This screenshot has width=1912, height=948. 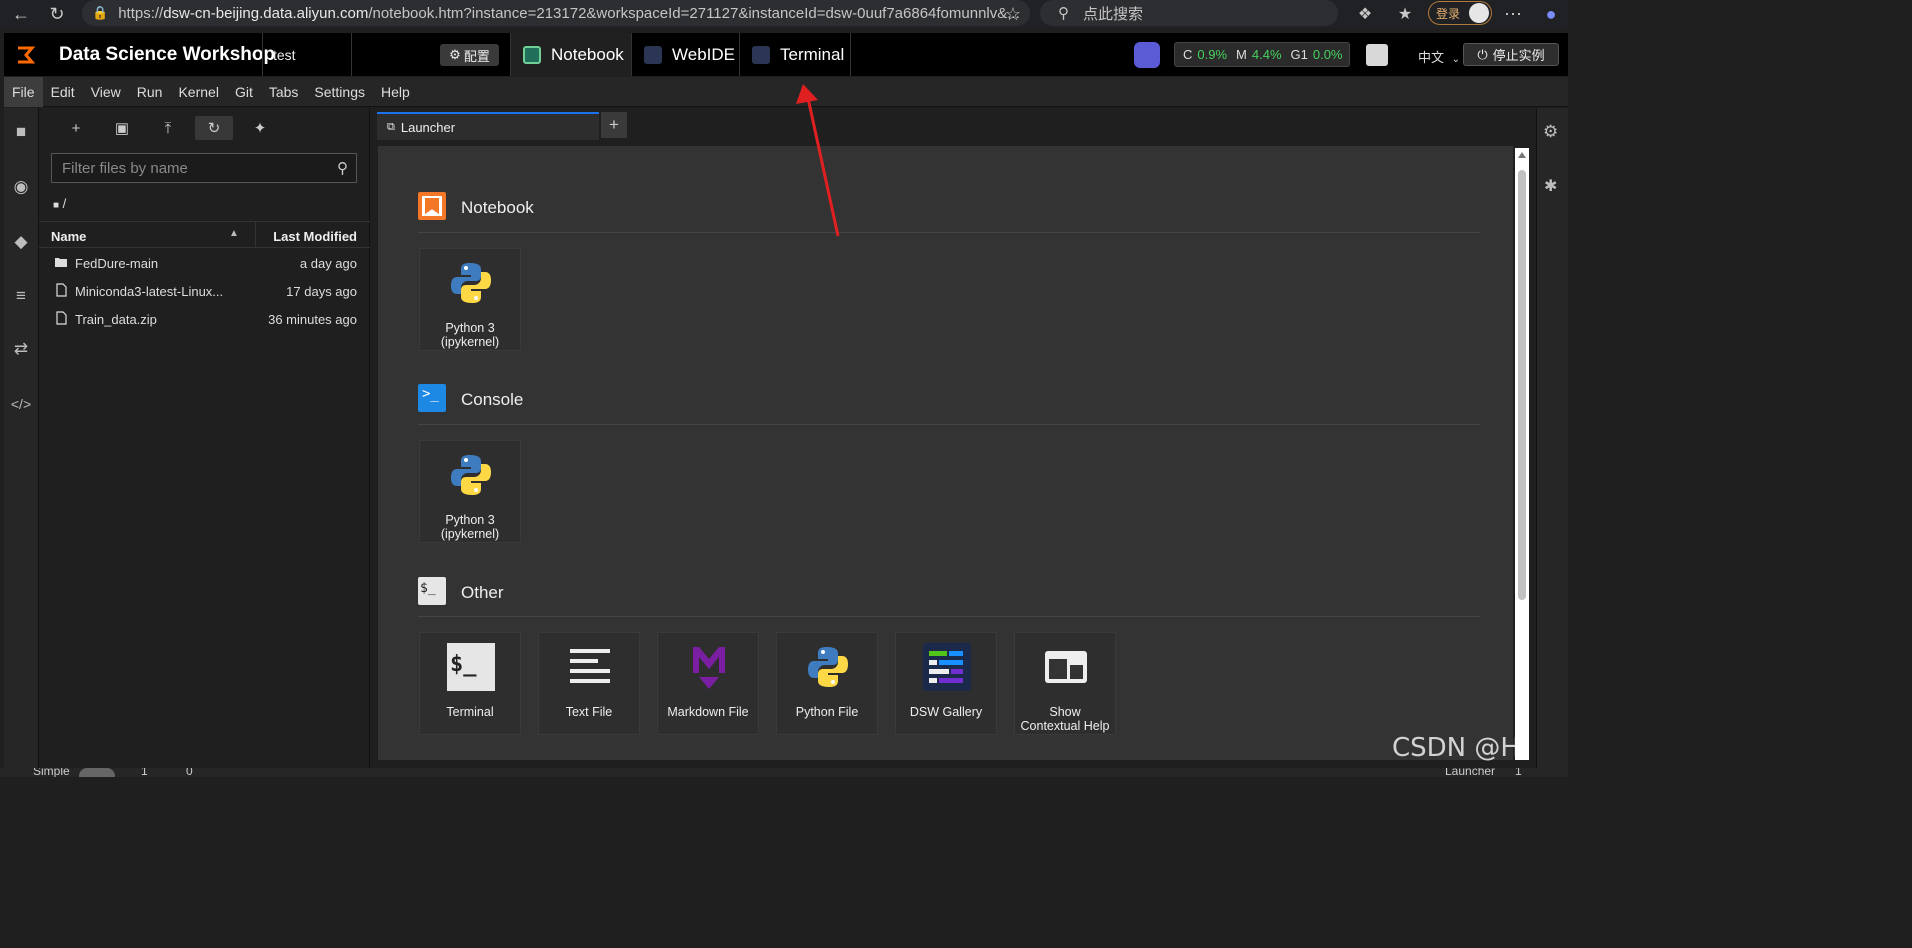 I want to click on gear-icon: ⚙, so click(x=455, y=54).